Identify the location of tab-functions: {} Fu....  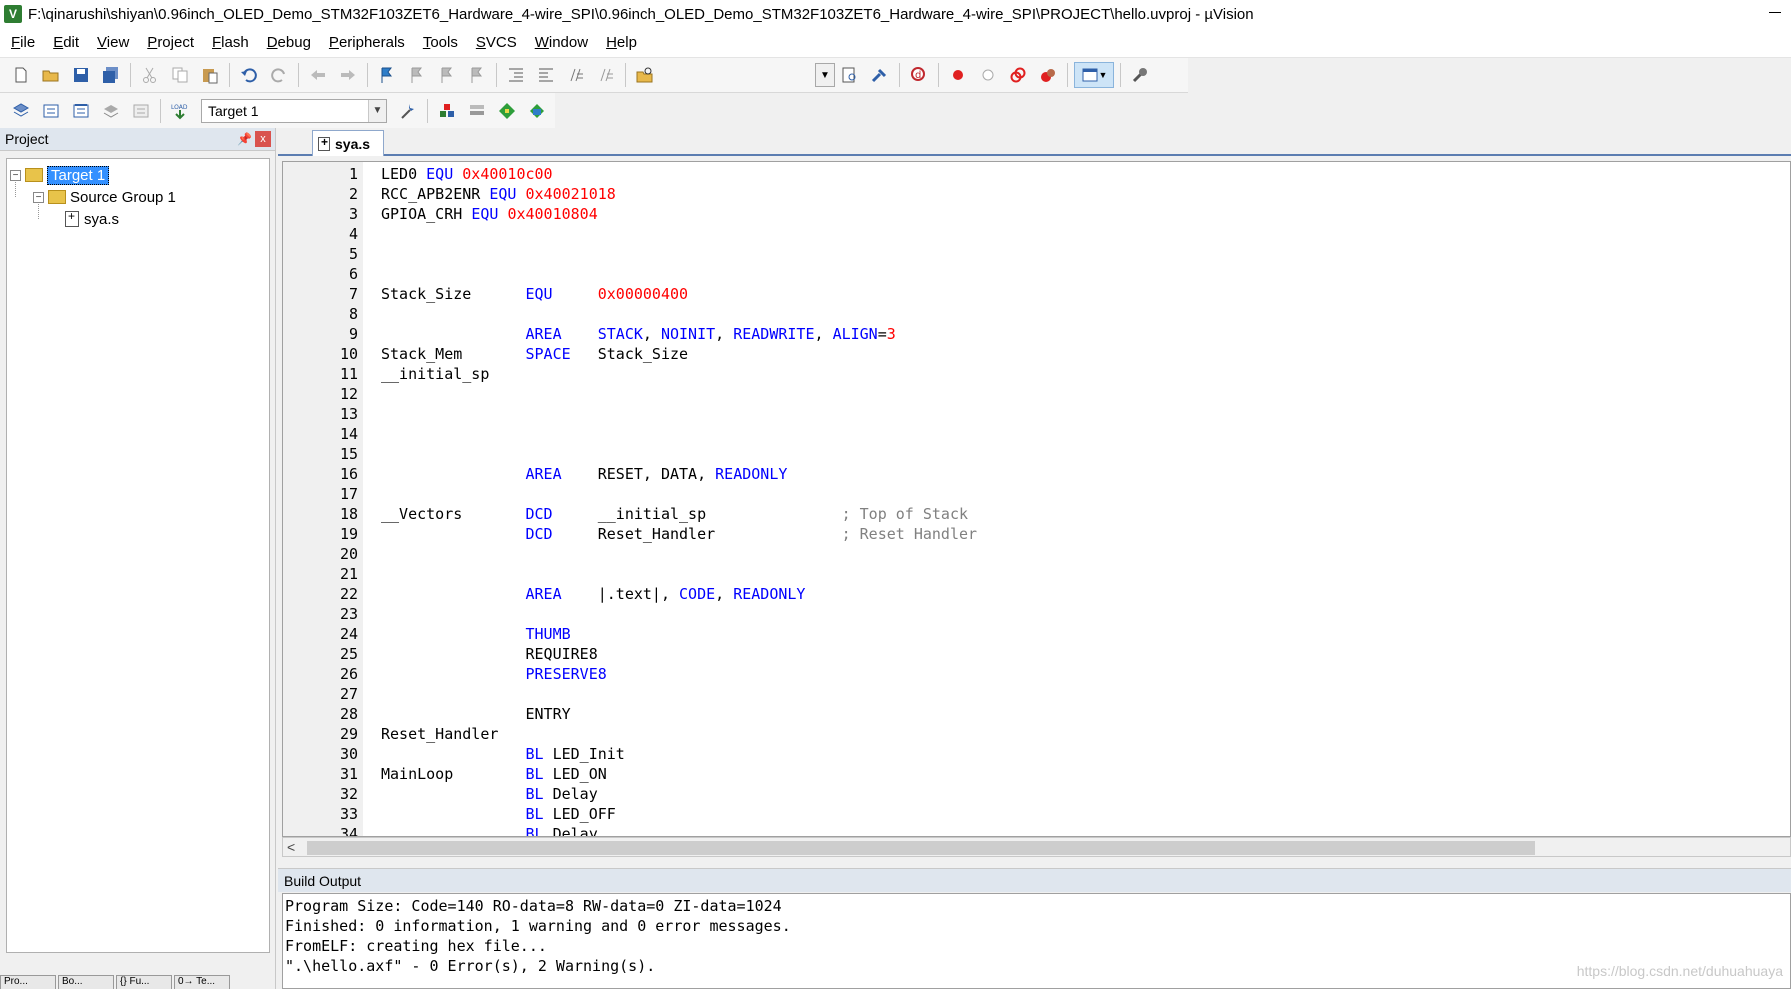
(144, 982).